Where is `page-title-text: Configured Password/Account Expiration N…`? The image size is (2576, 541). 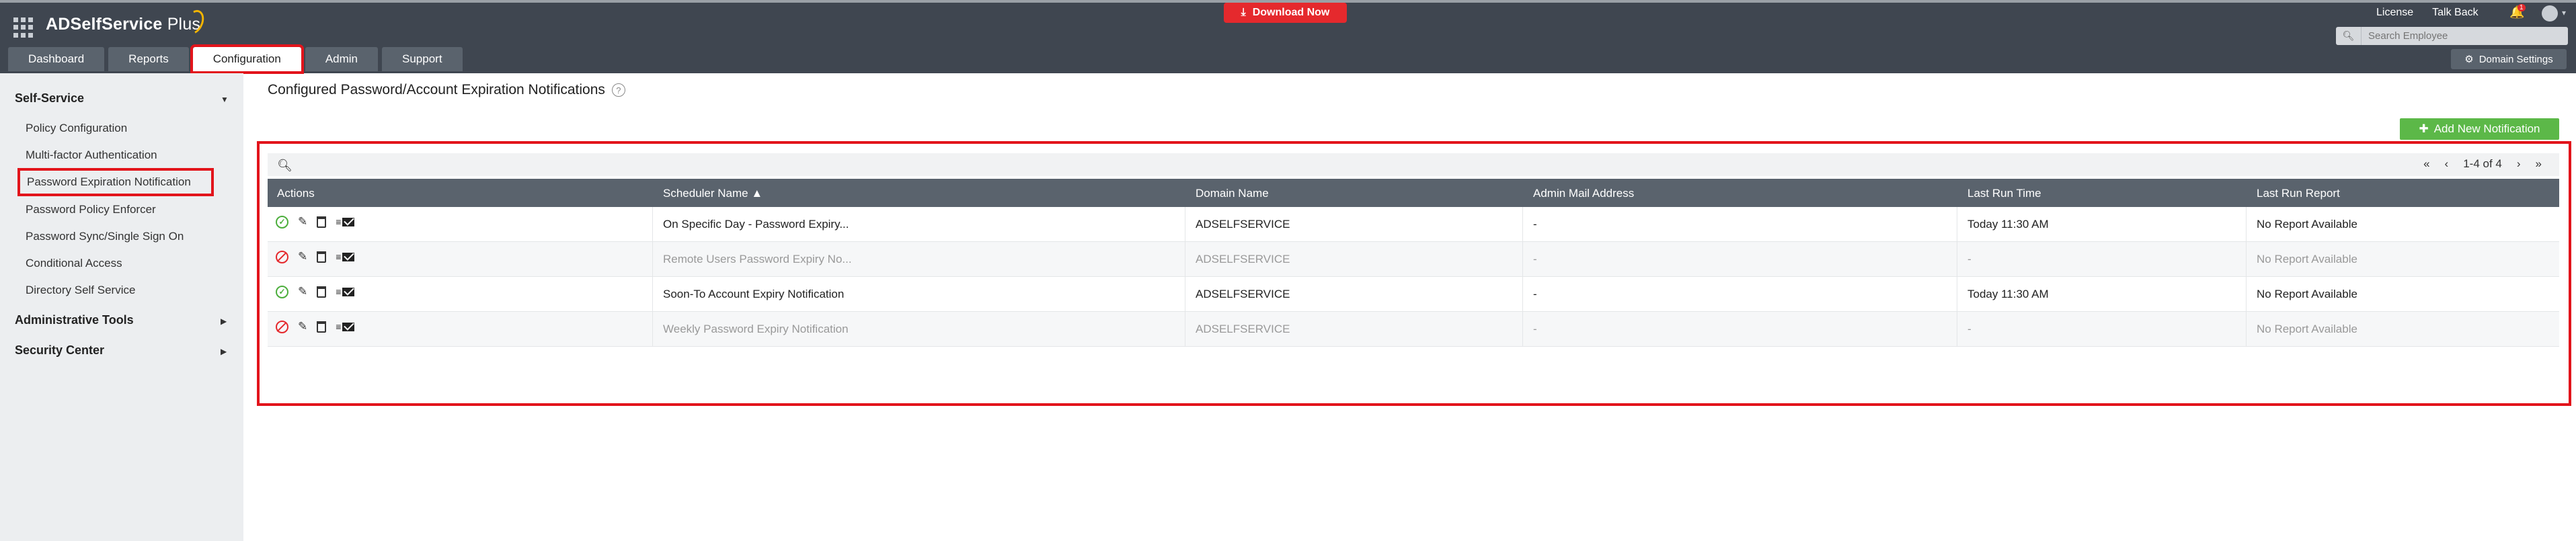
page-title-text: Configured Password/Account Expiration N… is located at coordinates (436, 89).